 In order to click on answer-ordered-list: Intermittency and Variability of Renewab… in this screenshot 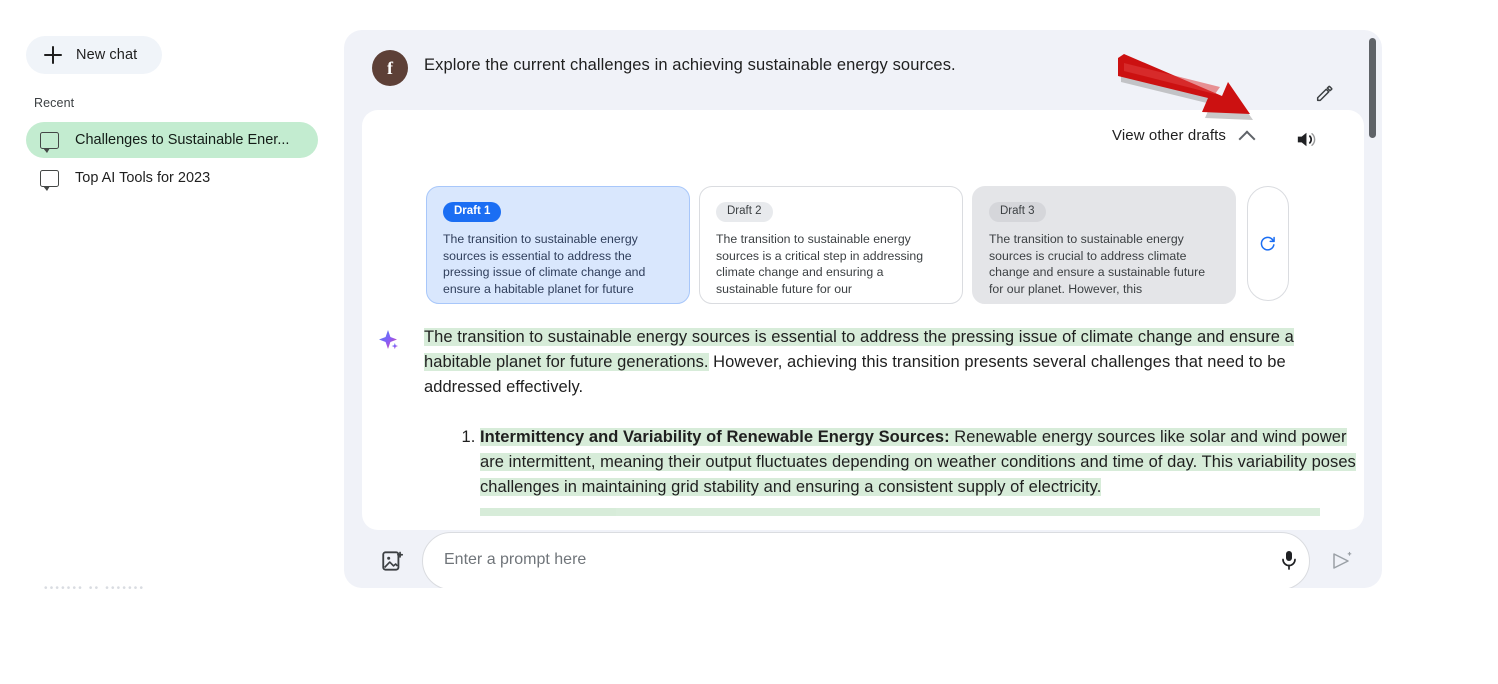, I will do `click(902, 462)`.